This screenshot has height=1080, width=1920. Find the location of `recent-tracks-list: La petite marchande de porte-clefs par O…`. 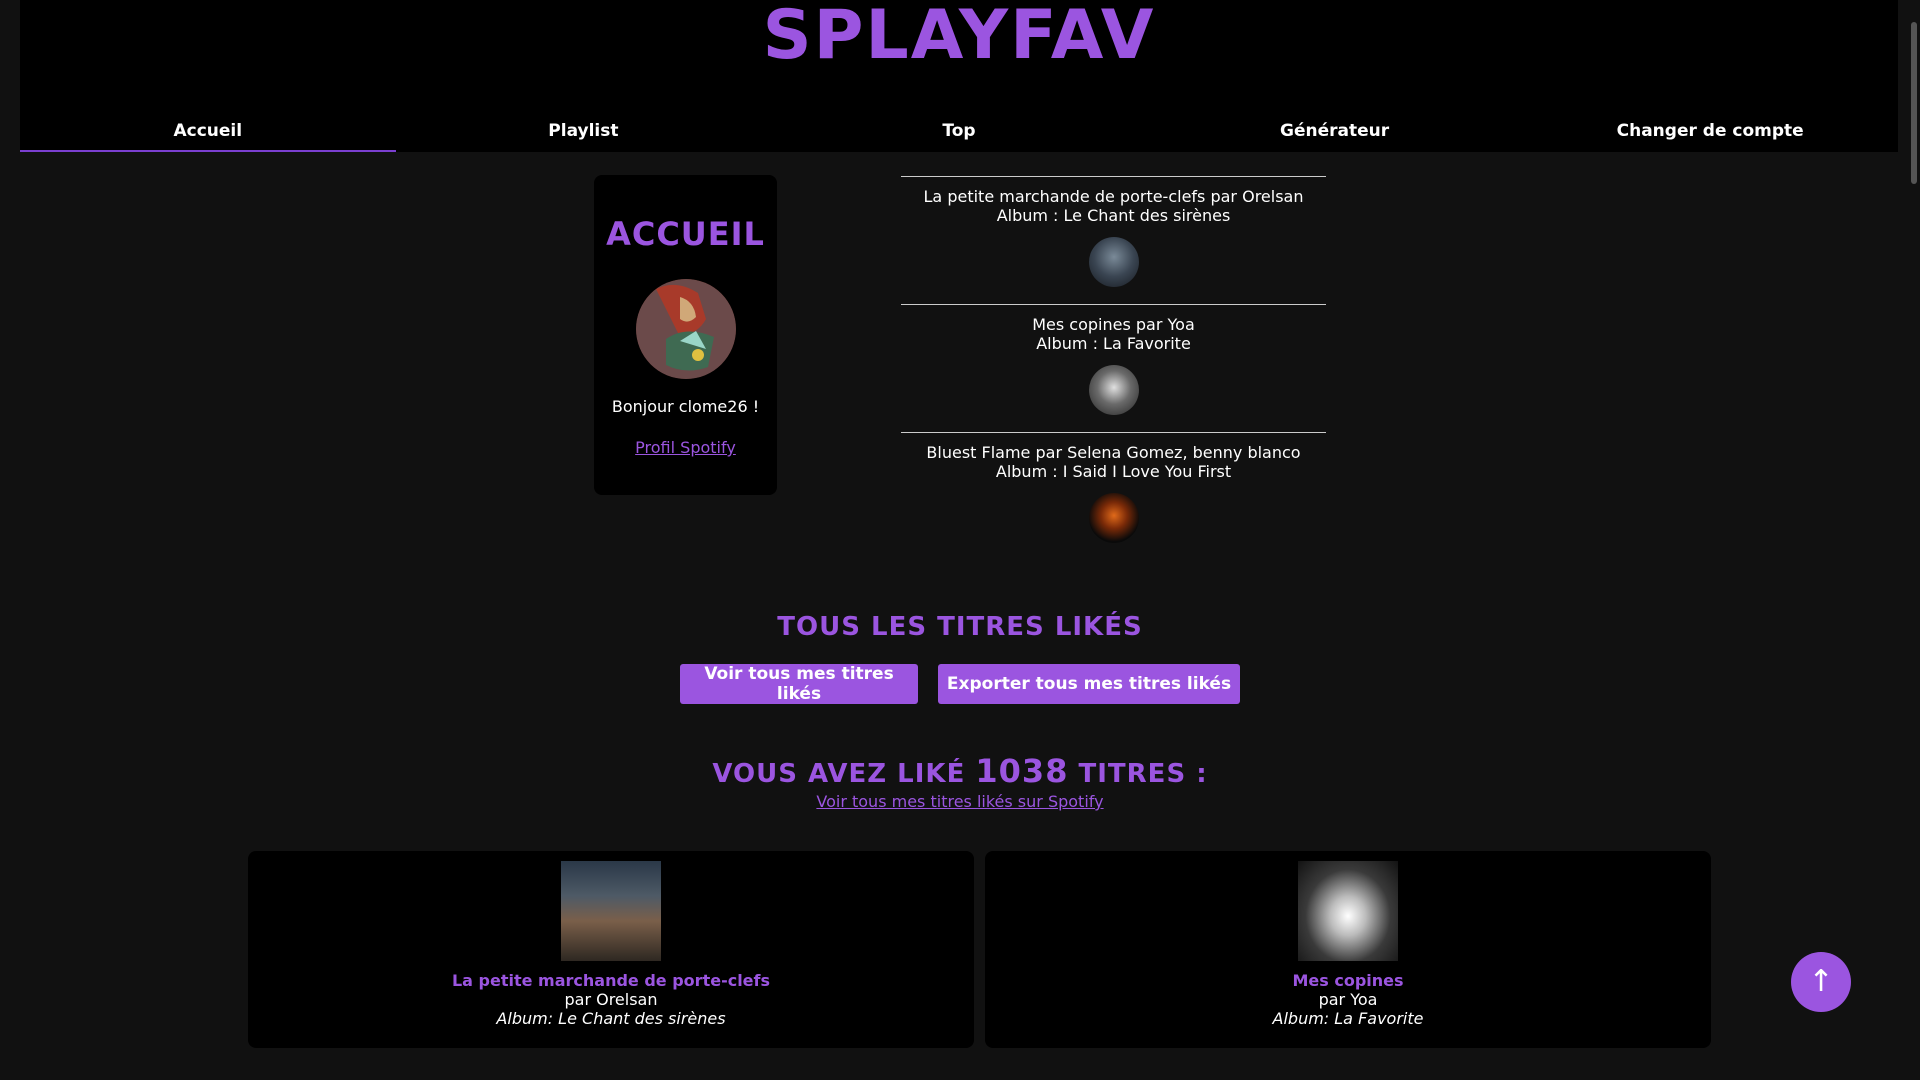

recent-tracks-list: La petite marchande de porte-clefs par O… is located at coordinates (1113, 368).